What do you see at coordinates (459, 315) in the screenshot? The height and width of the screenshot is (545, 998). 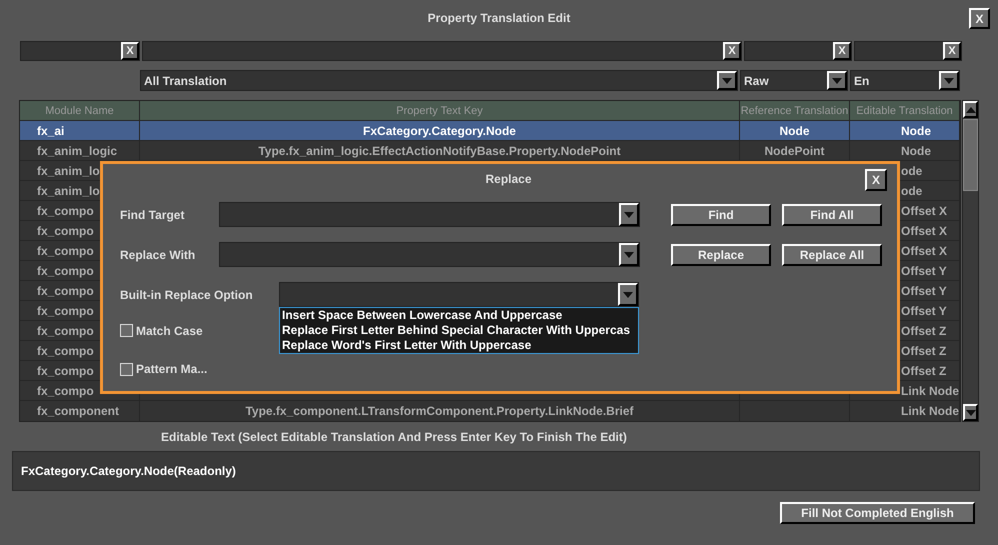 I see `list-item: Insert Space Between Lowercase And Uppercase` at bounding box center [459, 315].